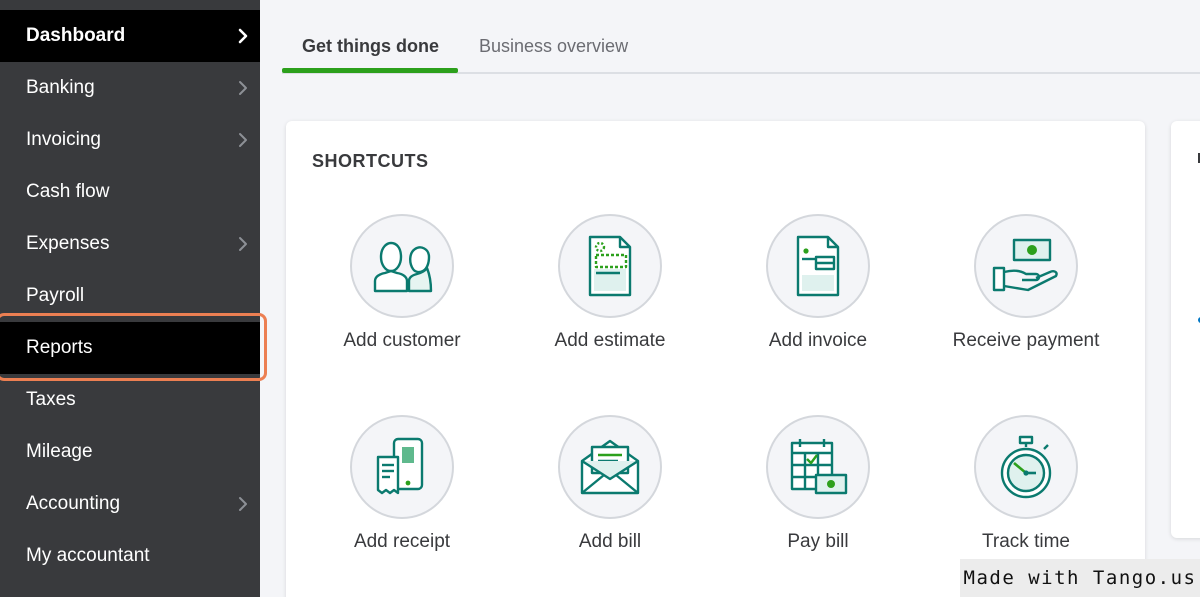 This screenshot has width=1200, height=597. I want to click on shortcut-add-customer: Add customer, so click(402, 289).